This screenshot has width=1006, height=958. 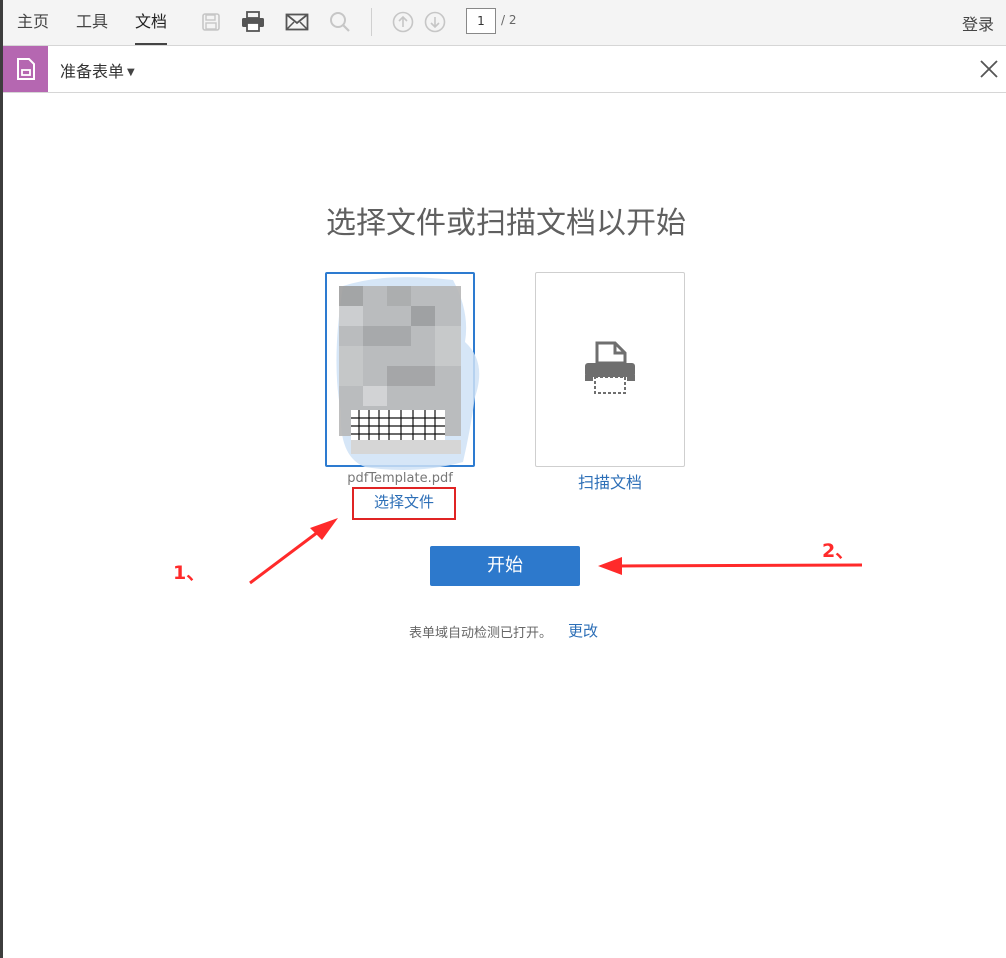 I want to click on scan-document-card, so click(x=610, y=369).